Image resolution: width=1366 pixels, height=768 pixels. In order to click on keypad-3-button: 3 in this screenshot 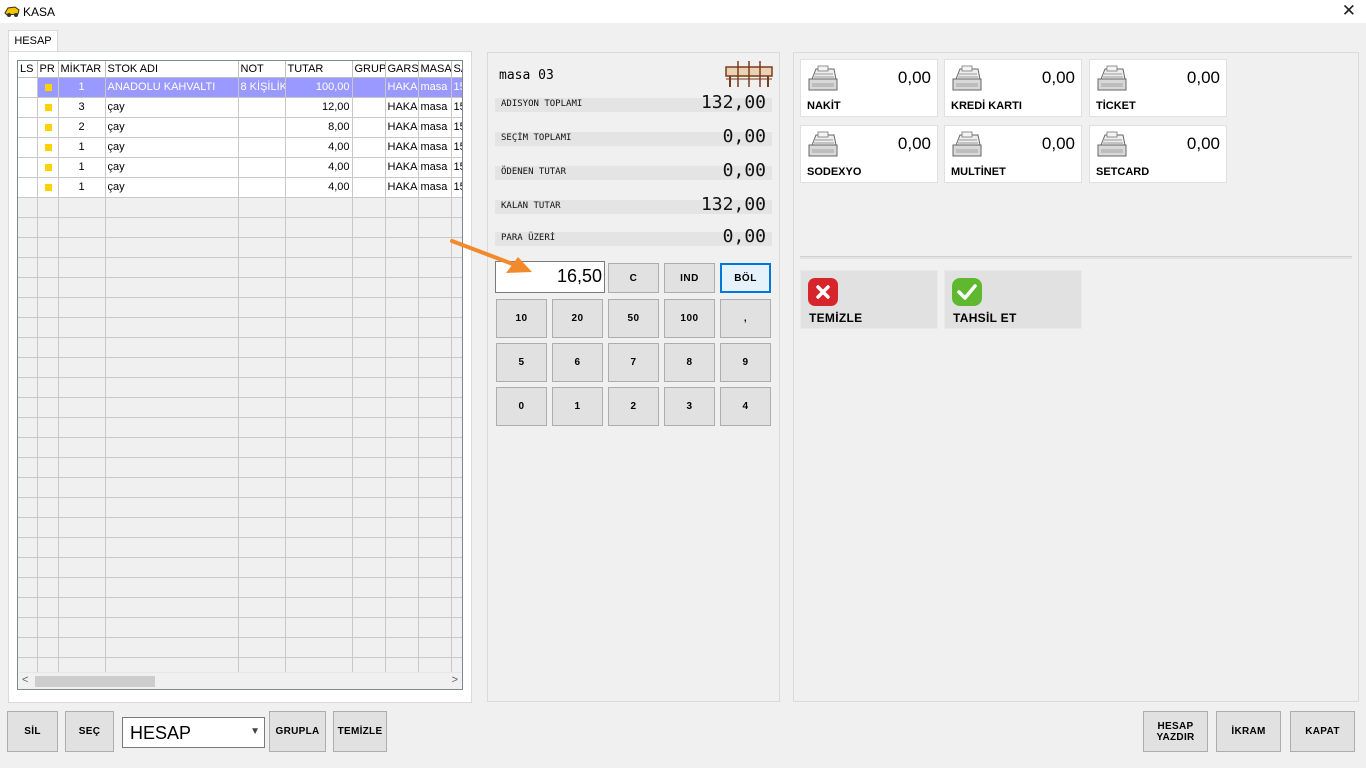, I will do `click(689, 406)`.